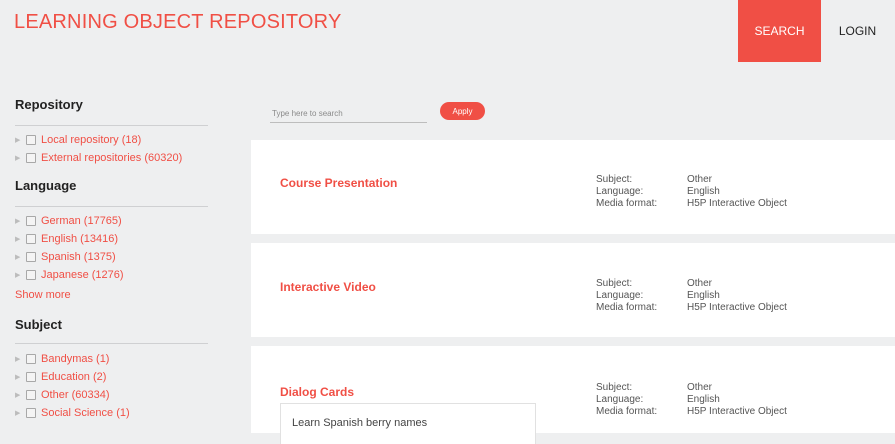 The height and width of the screenshot is (444, 895). What do you see at coordinates (348, 114) in the screenshot?
I see `search-input` at bounding box center [348, 114].